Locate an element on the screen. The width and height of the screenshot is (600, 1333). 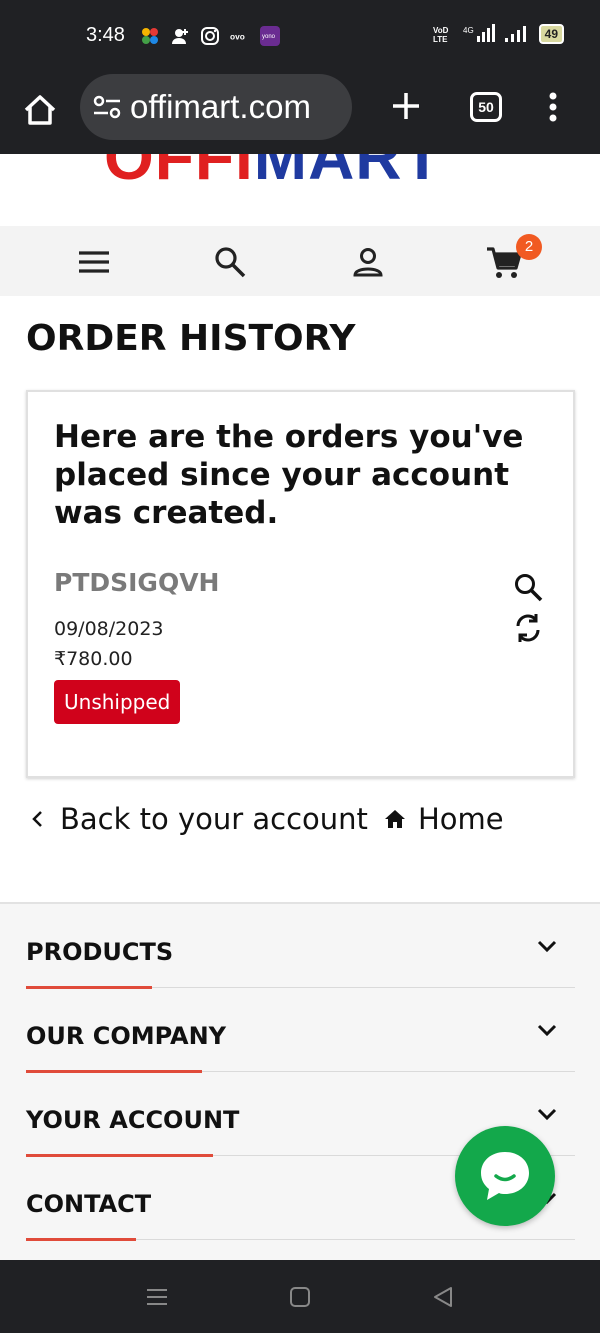
new-tab-icon is located at coordinates (406, 106).